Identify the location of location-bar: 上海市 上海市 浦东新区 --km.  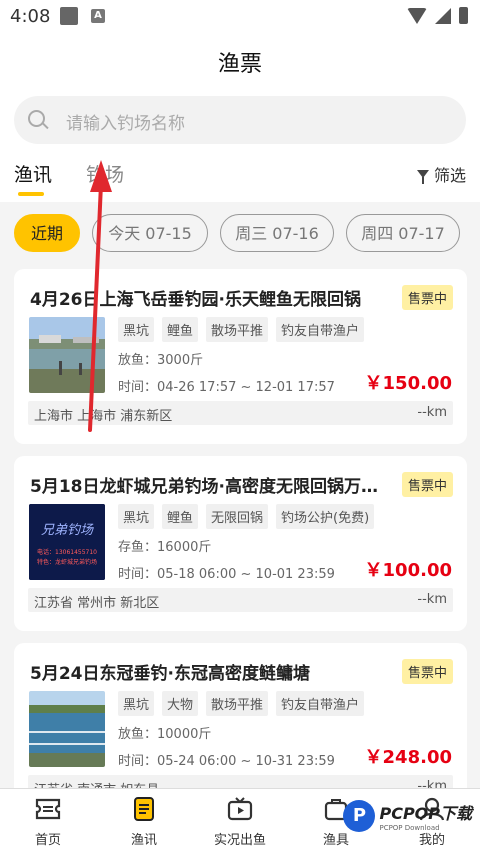
(240, 413).